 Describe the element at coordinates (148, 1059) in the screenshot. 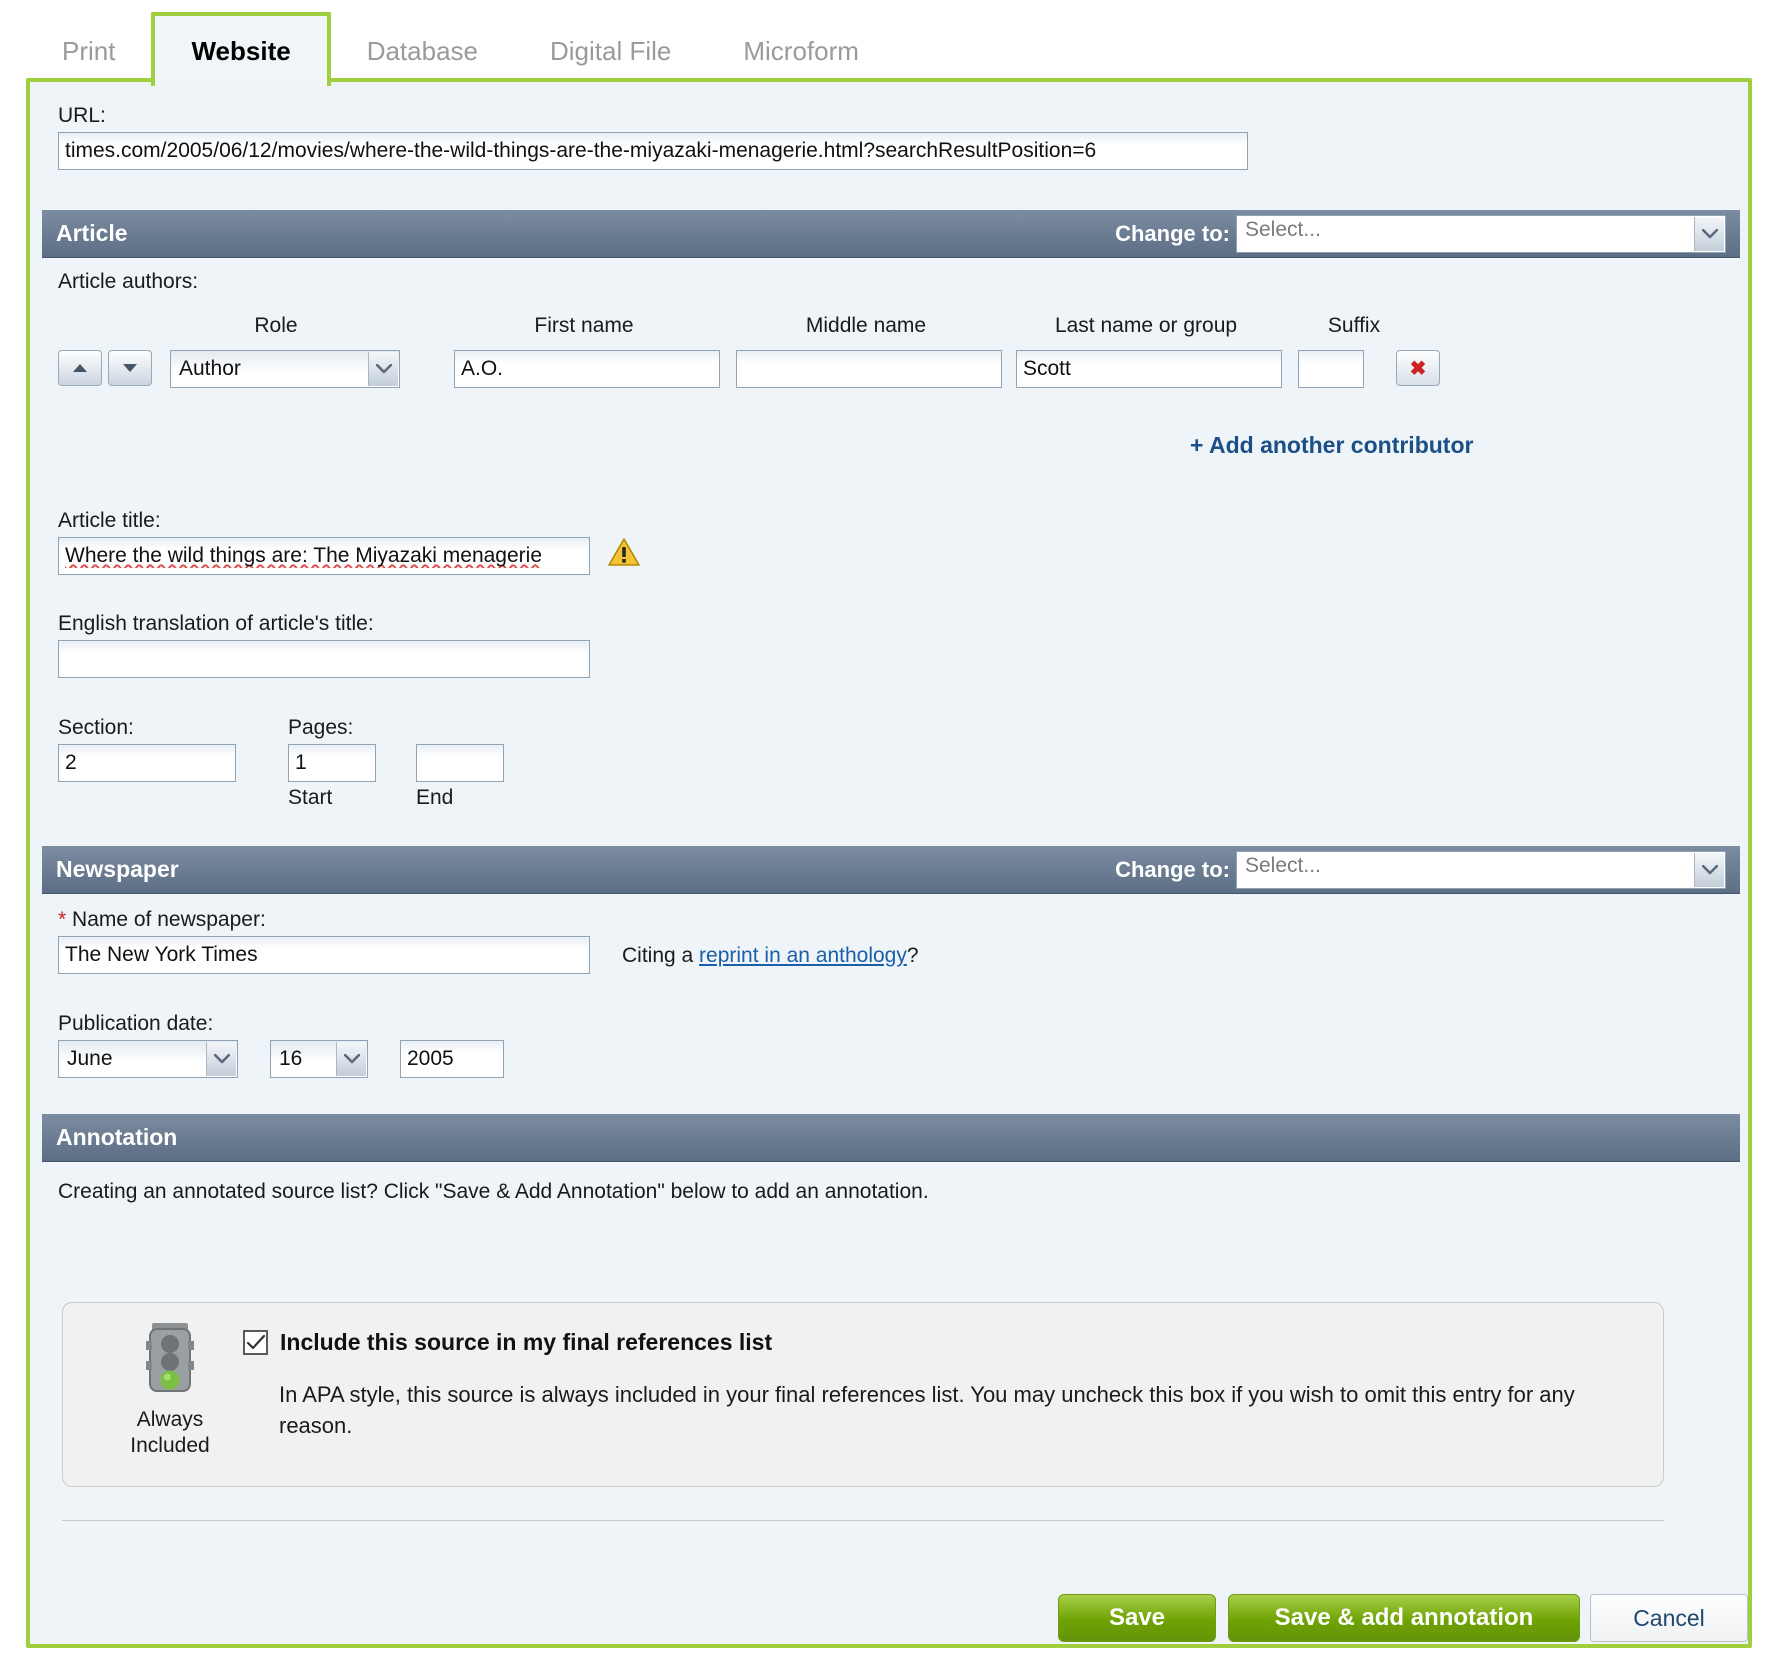

I see `publication-month-select: June` at that location.